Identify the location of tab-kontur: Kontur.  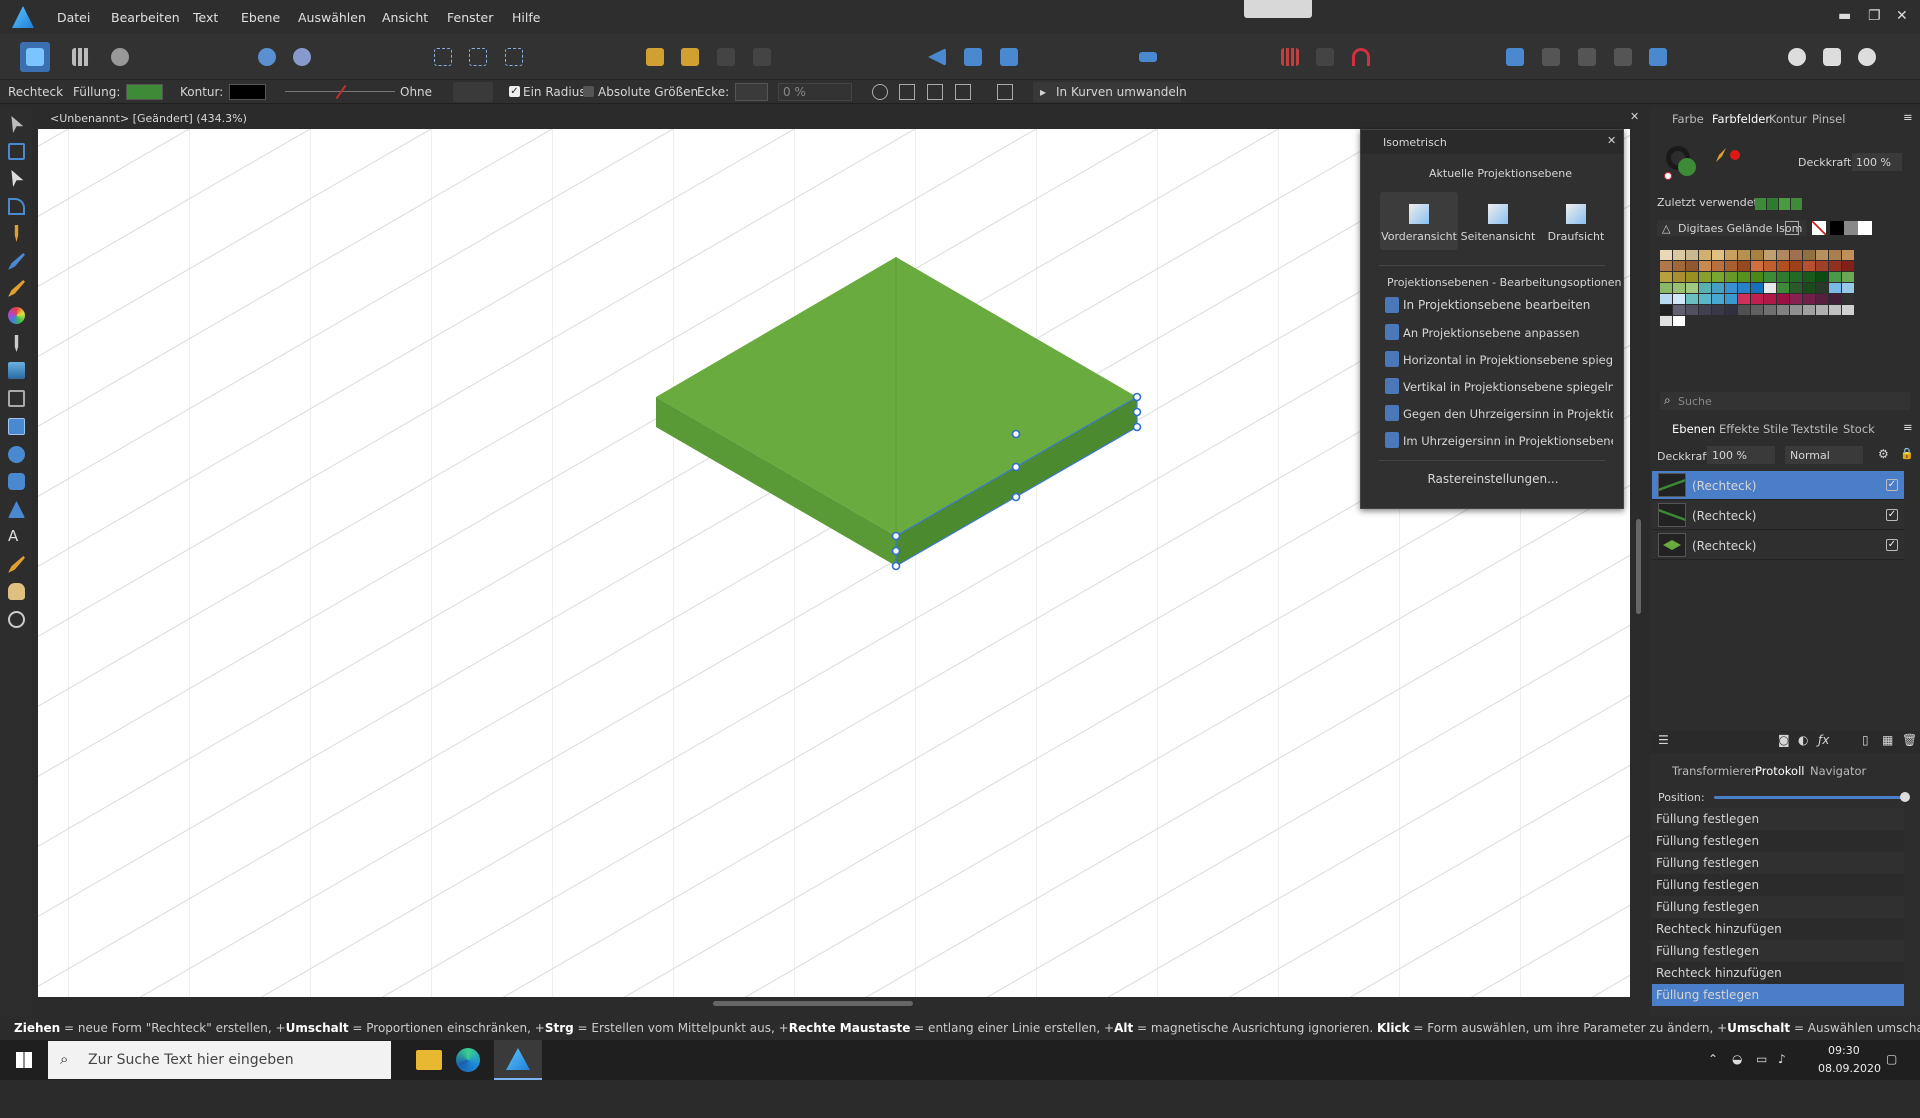
(1788, 119).